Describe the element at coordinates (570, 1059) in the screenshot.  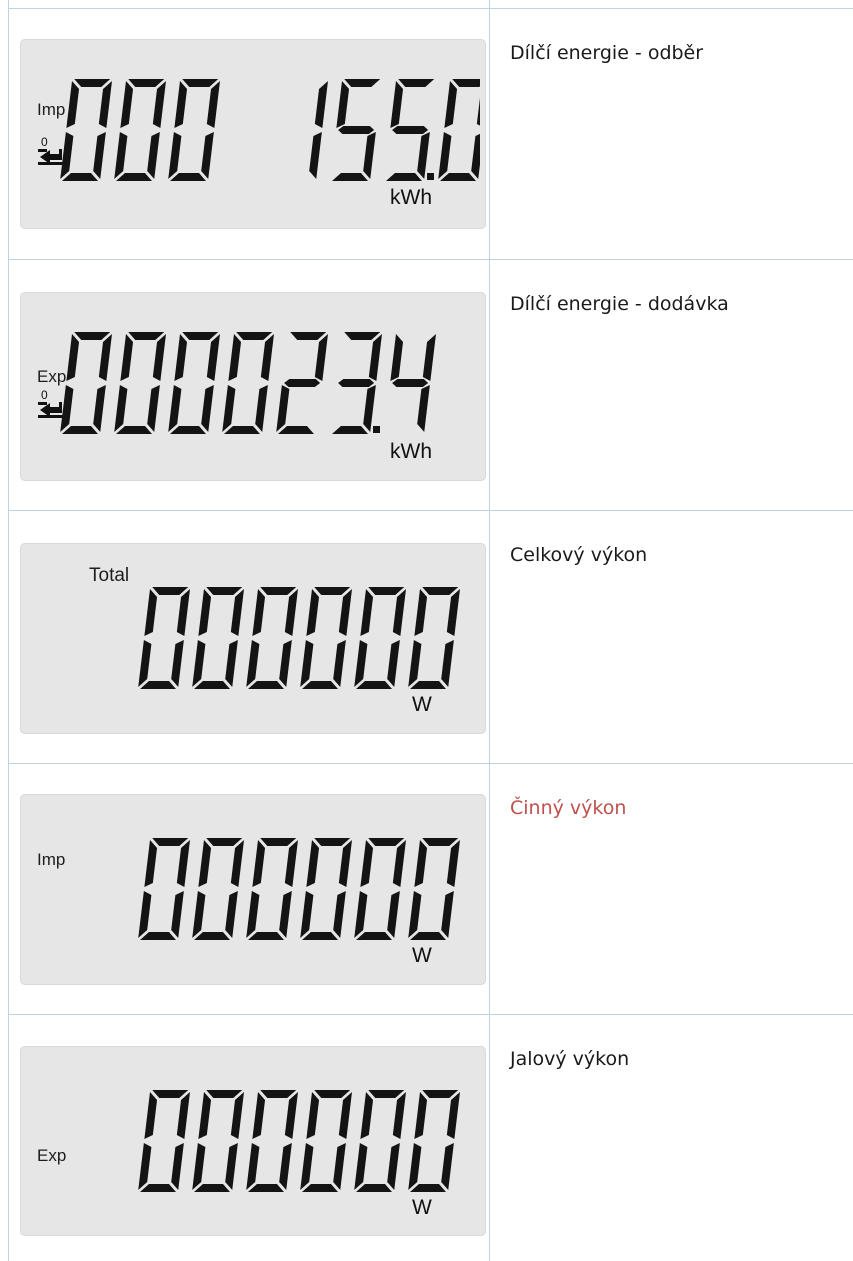
I see `row-description: Jalový výkon` at that location.